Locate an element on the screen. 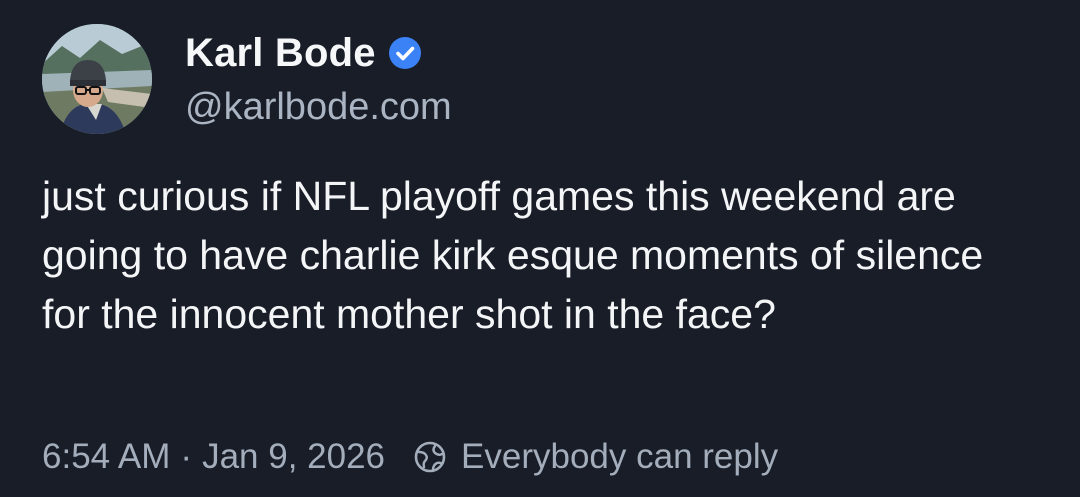 Image resolution: width=1080 pixels, height=497 pixels. post-date: Jan 9, 2026 is located at coordinates (293, 457).